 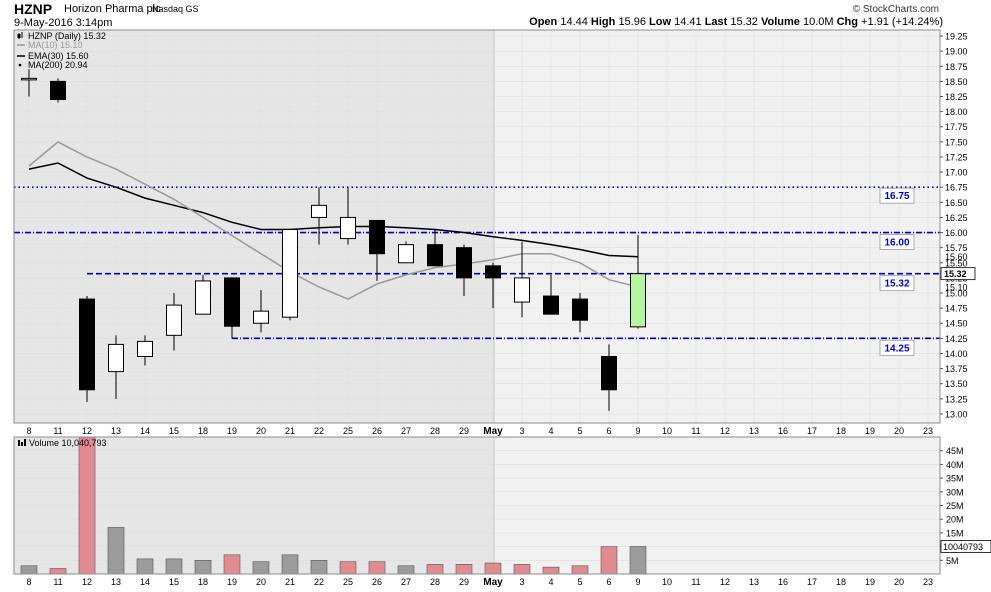 What do you see at coordinates (955, 479) in the screenshot?
I see `volume-tick-label: 35M` at bounding box center [955, 479].